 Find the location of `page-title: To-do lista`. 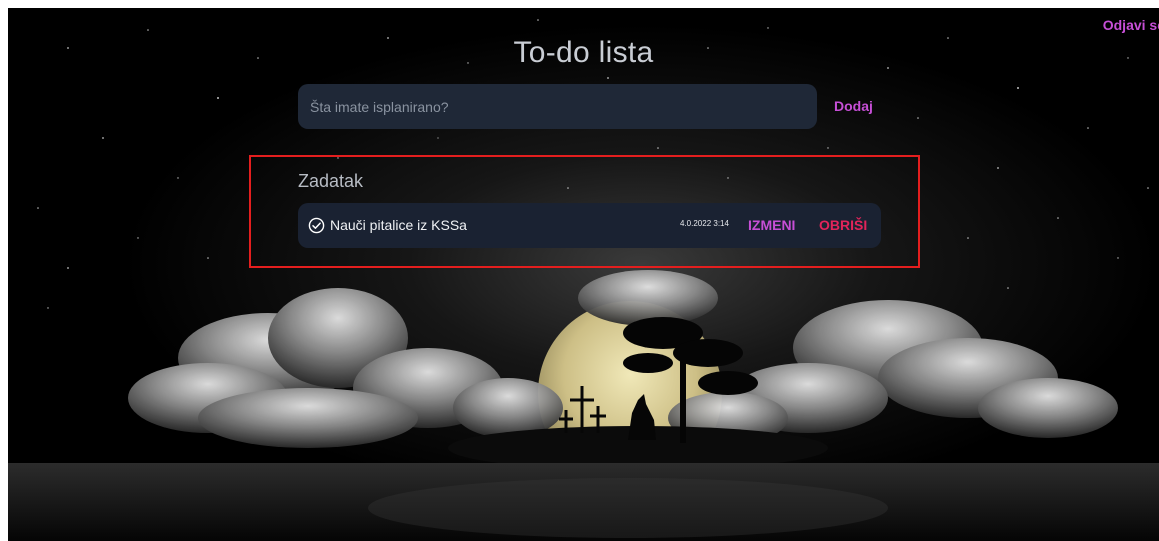

page-title: To-do lista is located at coordinates (583, 52).